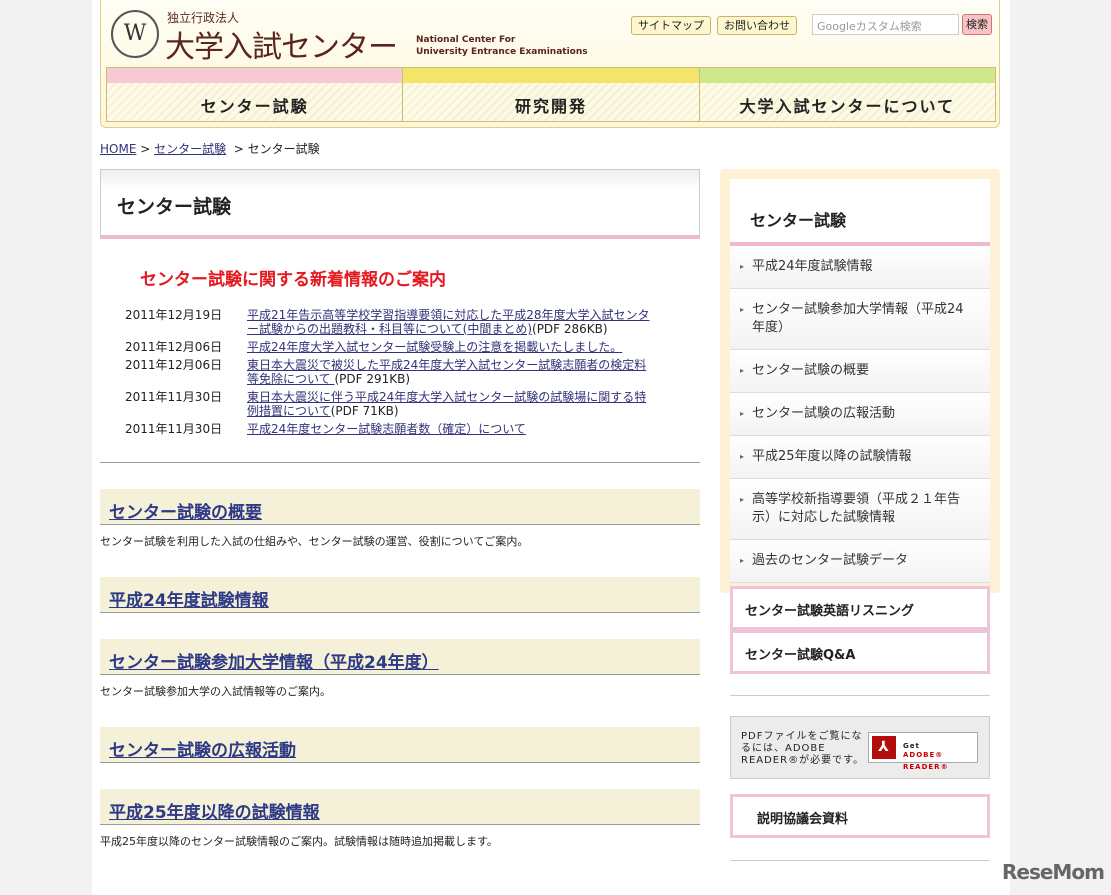 Image resolution: width=1111 pixels, height=895 pixels. What do you see at coordinates (364, 411) in the screenshot?
I see `news-note: (PDF 71KB)` at bounding box center [364, 411].